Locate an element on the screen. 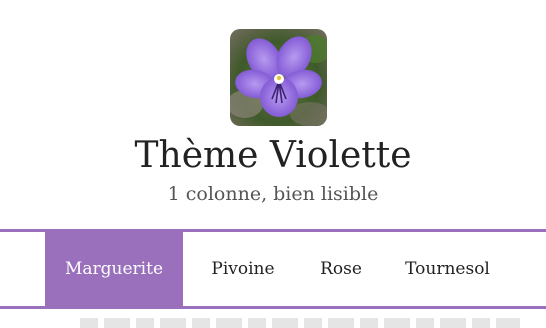 This screenshot has height=328, width=546. nav-item-pivoine: Pivoine is located at coordinates (243, 269).